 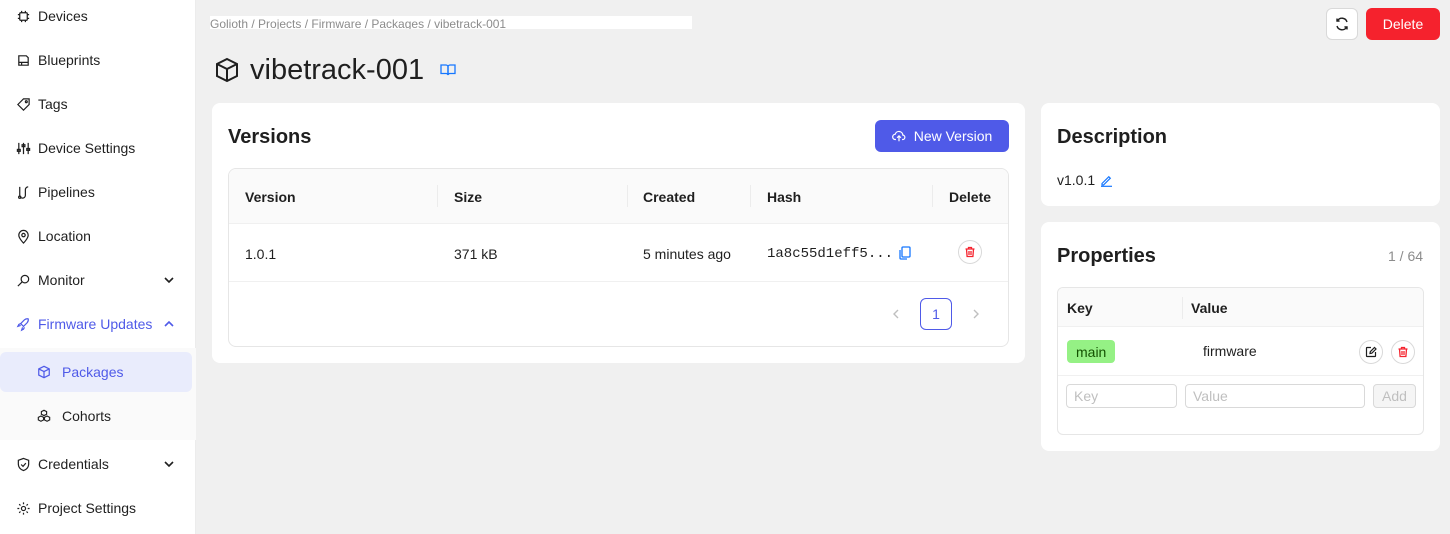 What do you see at coordinates (23, 148) in the screenshot?
I see `sliders-icon` at bounding box center [23, 148].